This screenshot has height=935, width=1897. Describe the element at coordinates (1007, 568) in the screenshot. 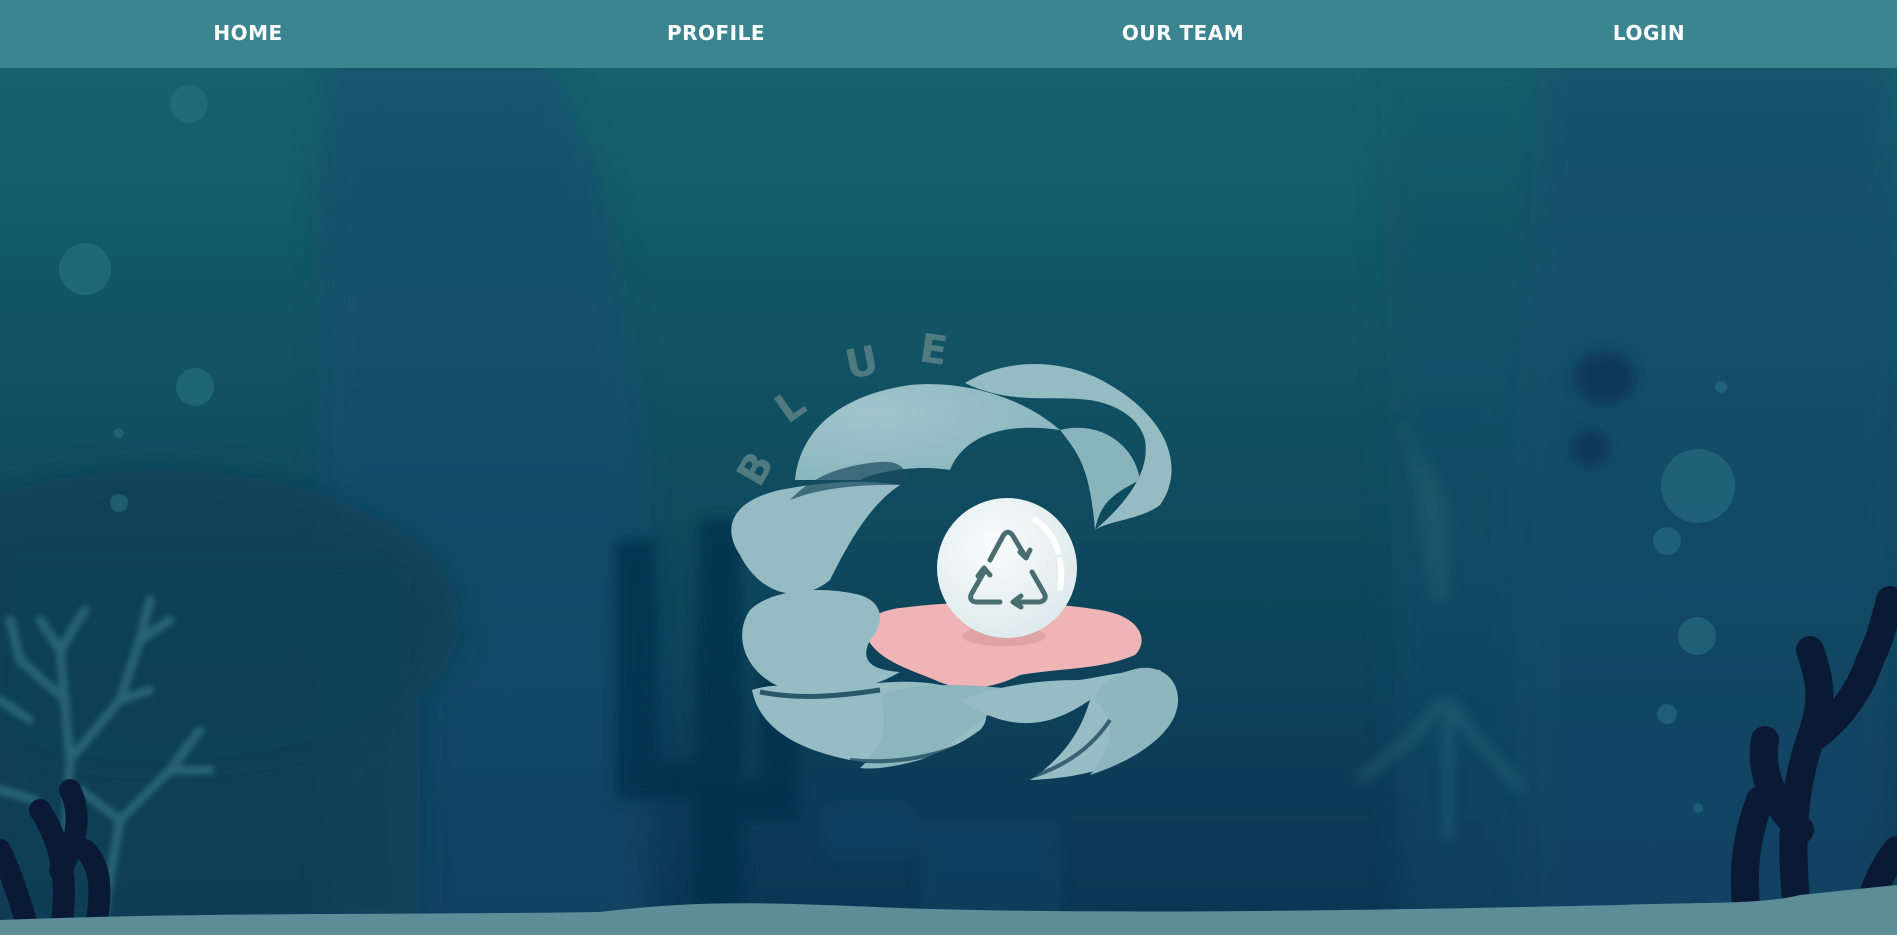

I see `pearl` at that location.